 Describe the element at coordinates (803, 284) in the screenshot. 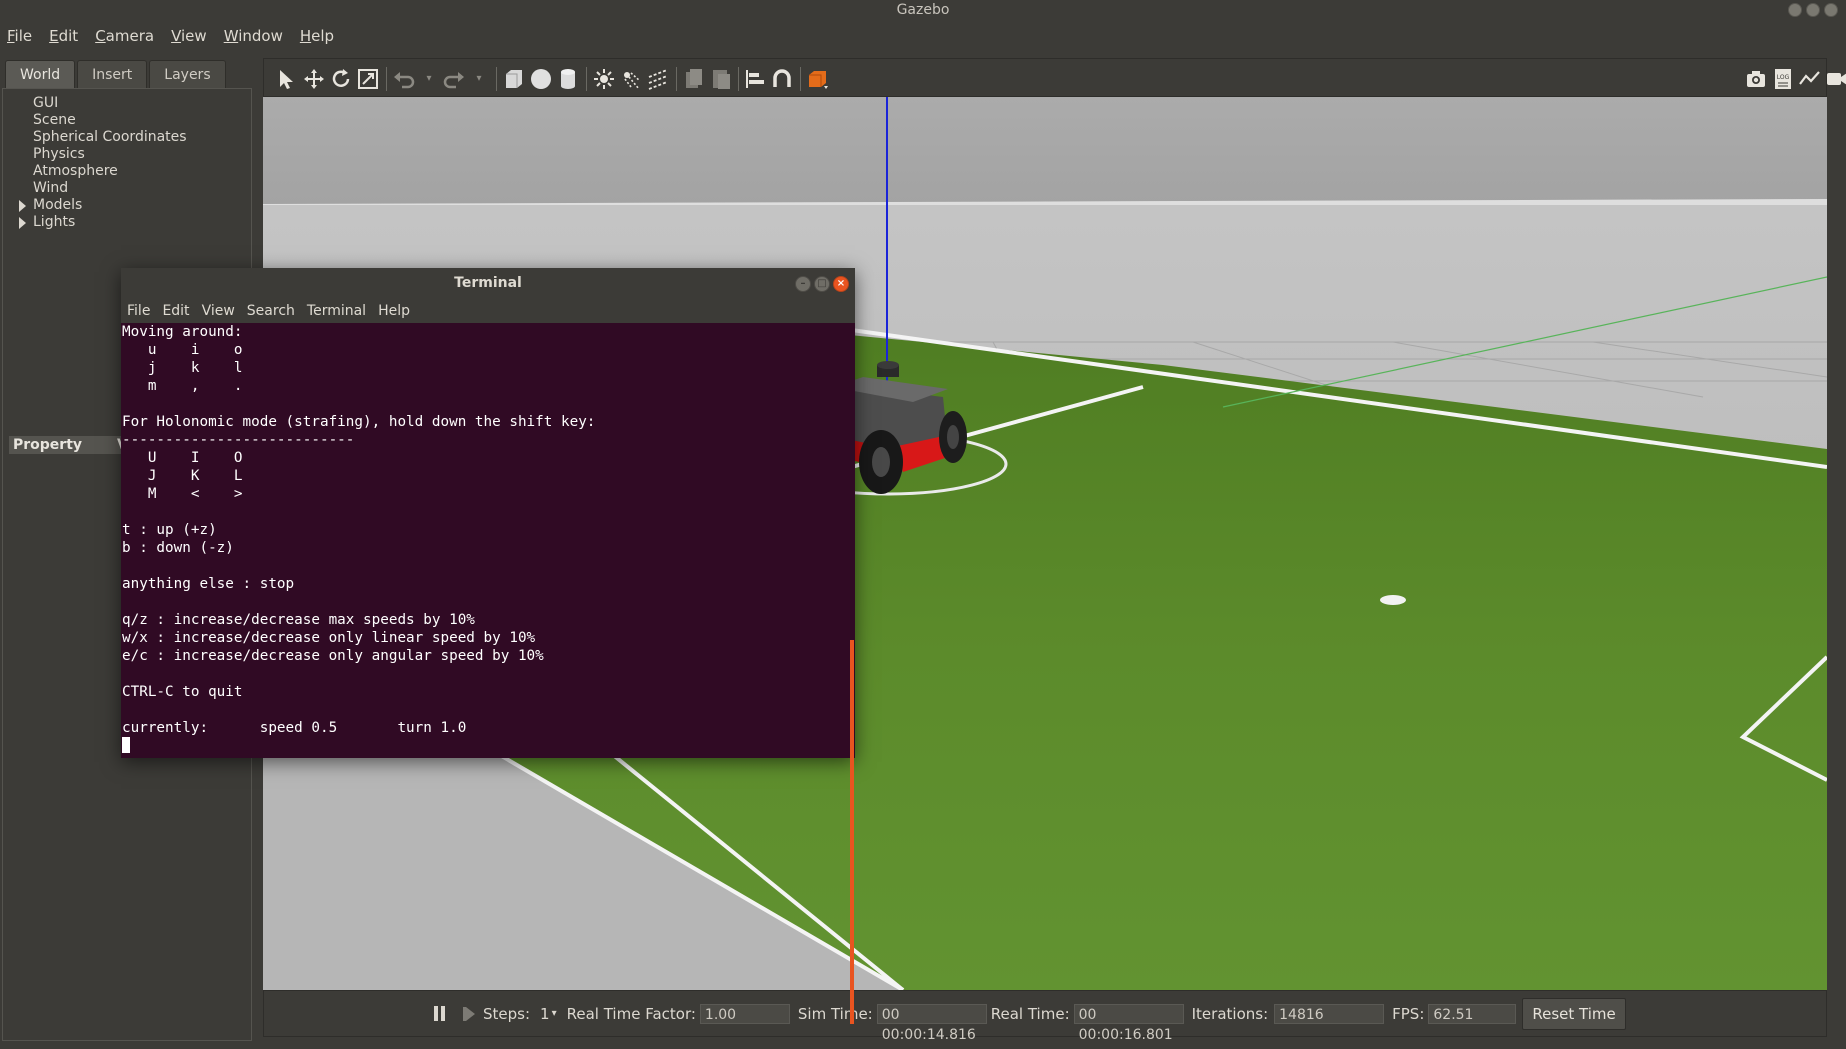

I see `minimize-icon: –` at that location.